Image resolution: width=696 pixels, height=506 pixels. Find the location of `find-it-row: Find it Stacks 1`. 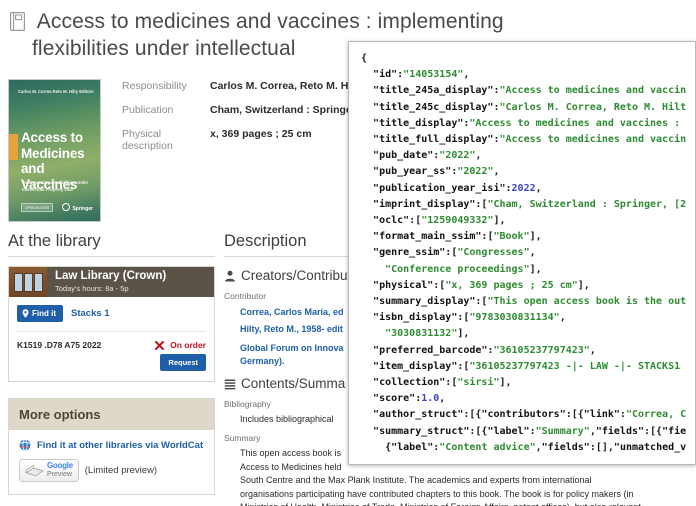

find-it-row: Find it Stacks 1 is located at coordinates (111, 313).